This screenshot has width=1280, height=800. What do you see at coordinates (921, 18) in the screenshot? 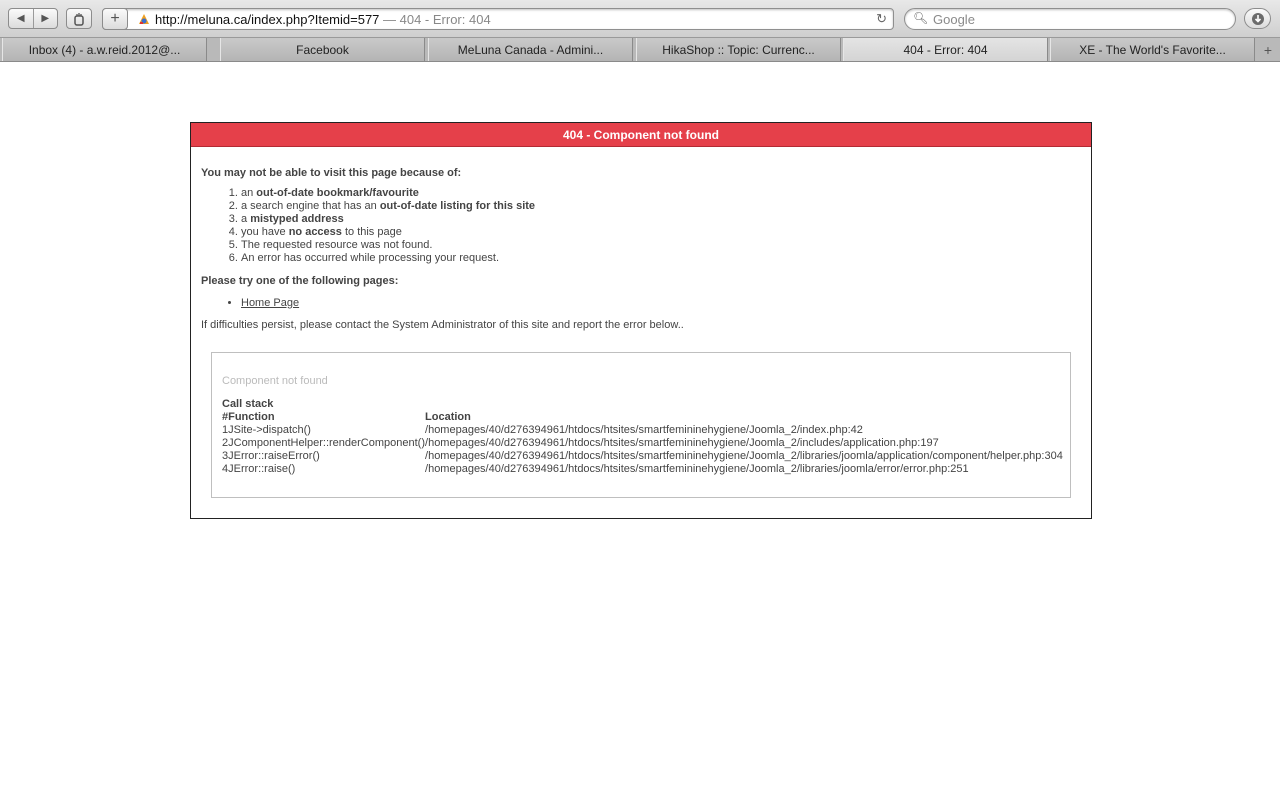
I see `search-icon: 🔍︎` at bounding box center [921, 18].